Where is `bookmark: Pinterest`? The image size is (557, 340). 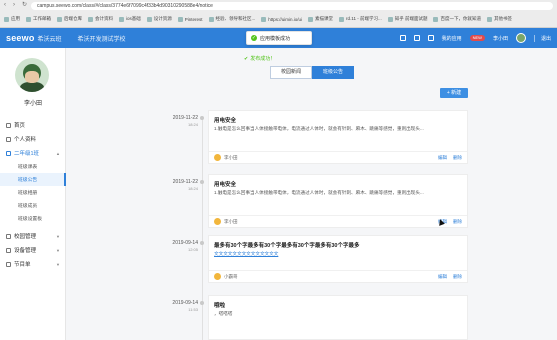
bookmark: Pinterest is located at coordinates (190, 19).